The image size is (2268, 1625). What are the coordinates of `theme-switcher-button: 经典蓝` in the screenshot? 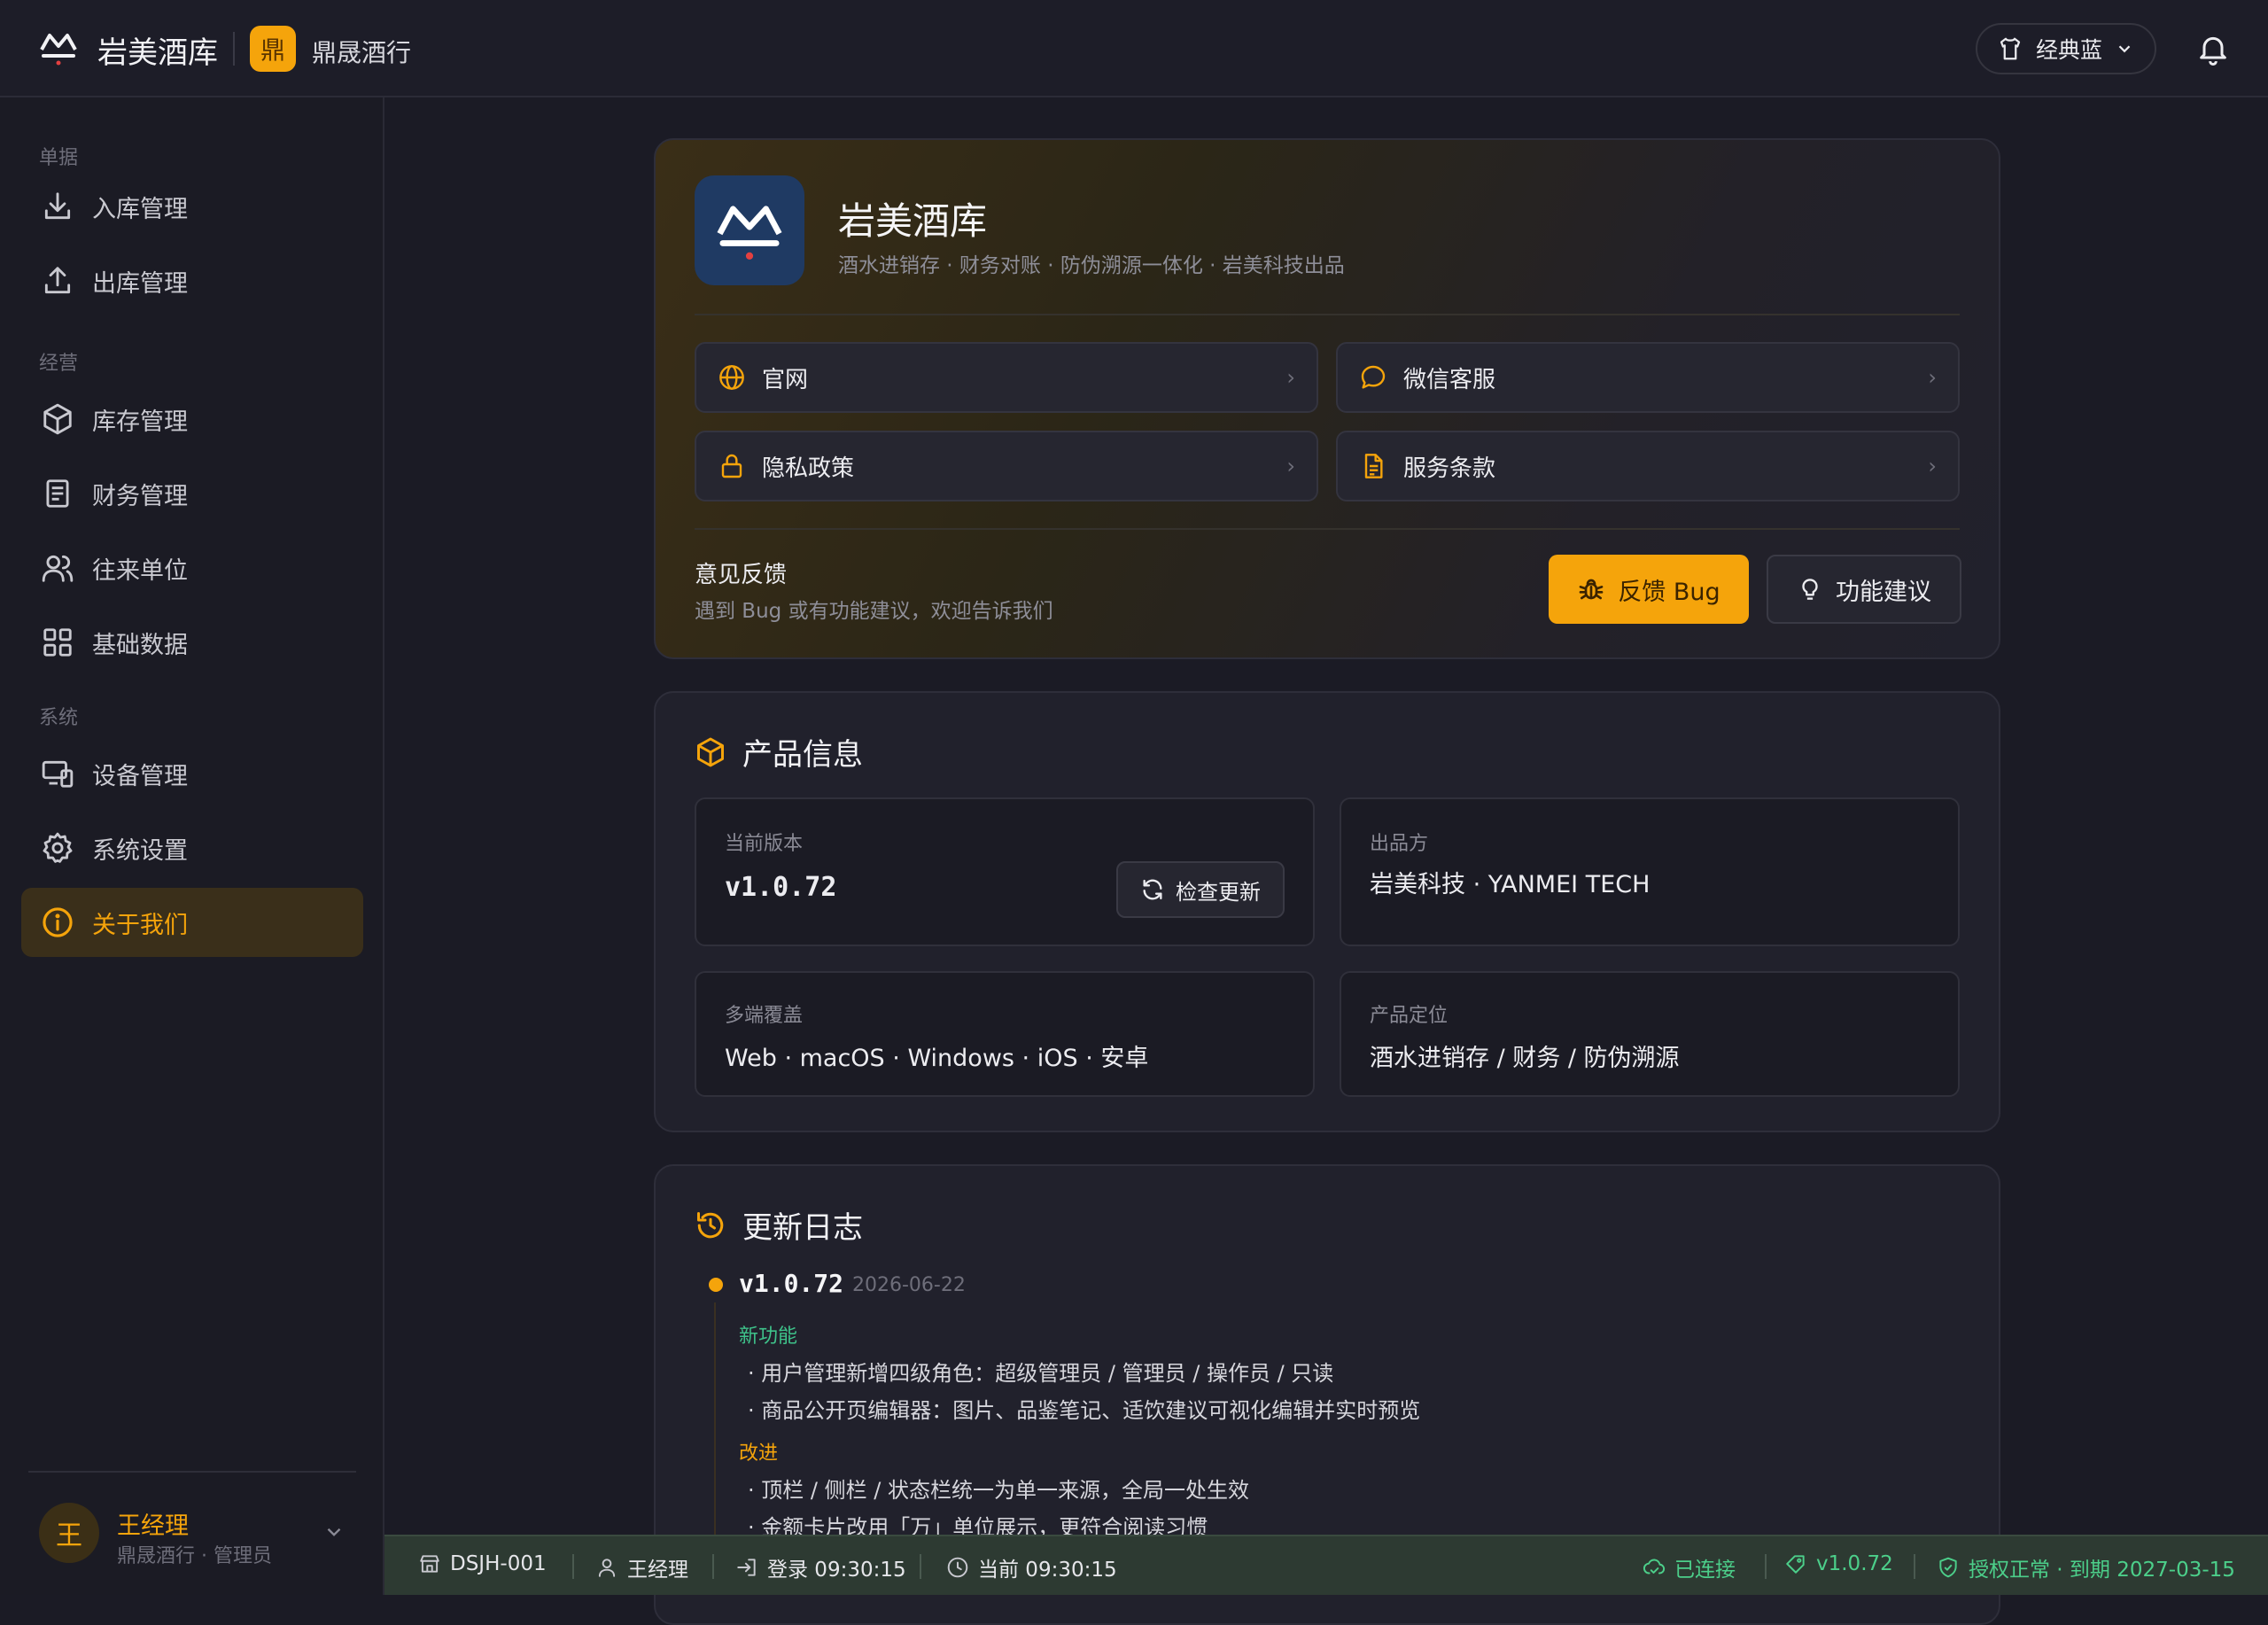 It's located at (2066, 48).